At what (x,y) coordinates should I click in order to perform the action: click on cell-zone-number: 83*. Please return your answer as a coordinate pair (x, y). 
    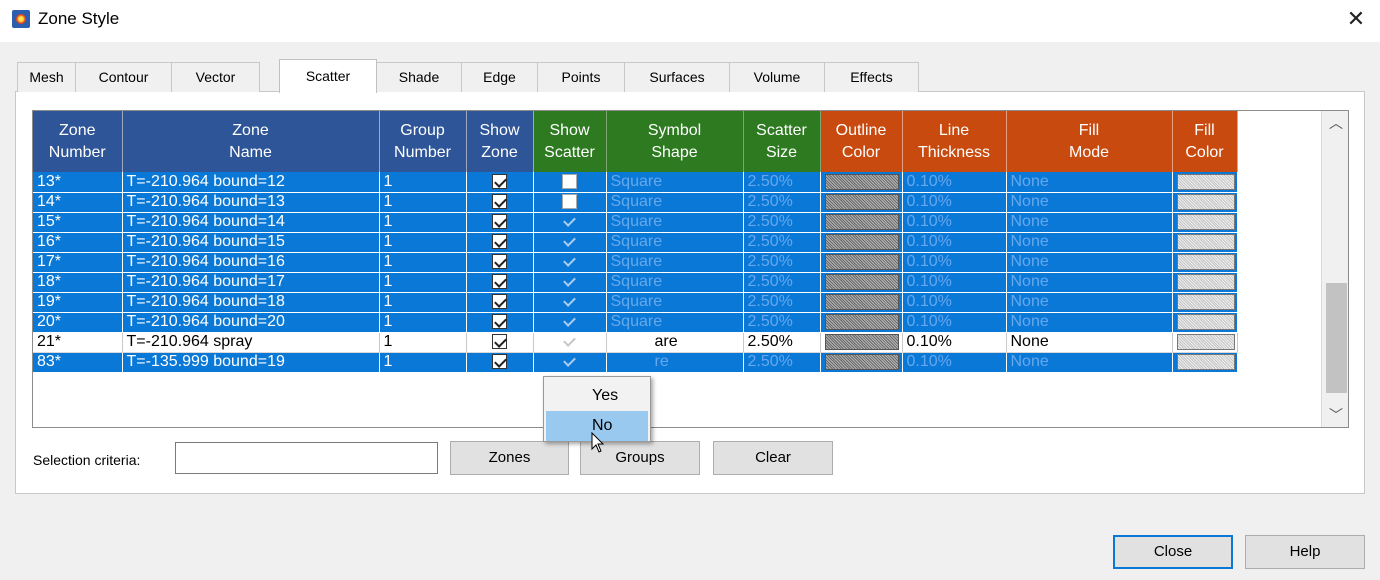
    Looking at the image, I should click on (78, 362).